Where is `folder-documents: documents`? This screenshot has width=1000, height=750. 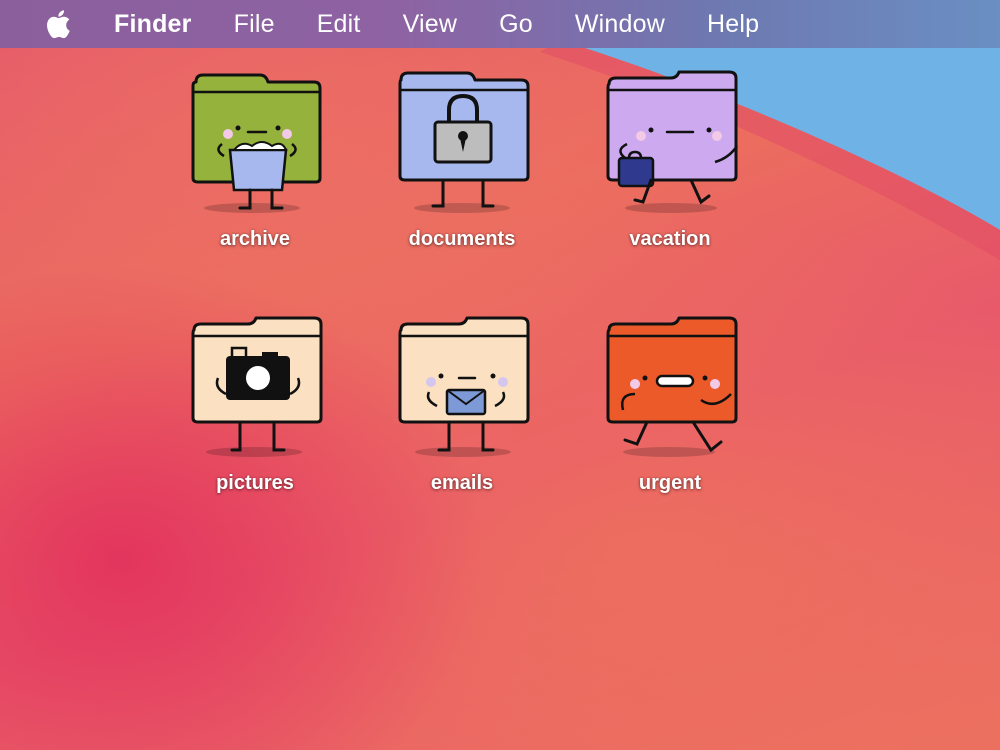
folder-documents: documents is located at coordinates (462, 170).